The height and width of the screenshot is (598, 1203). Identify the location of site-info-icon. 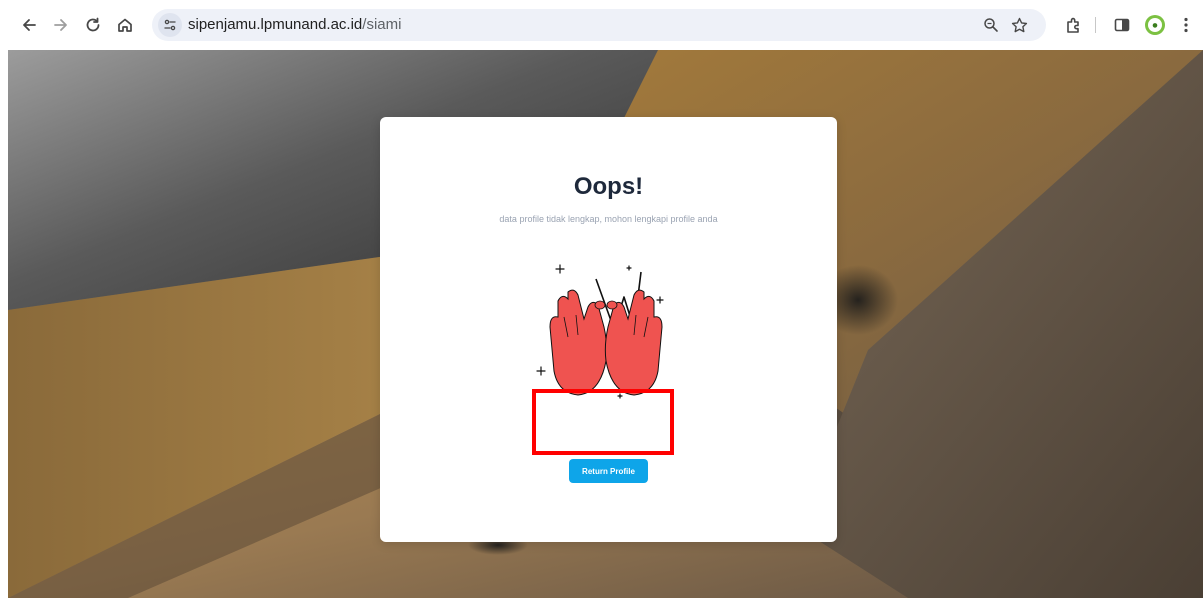
(170, 25).